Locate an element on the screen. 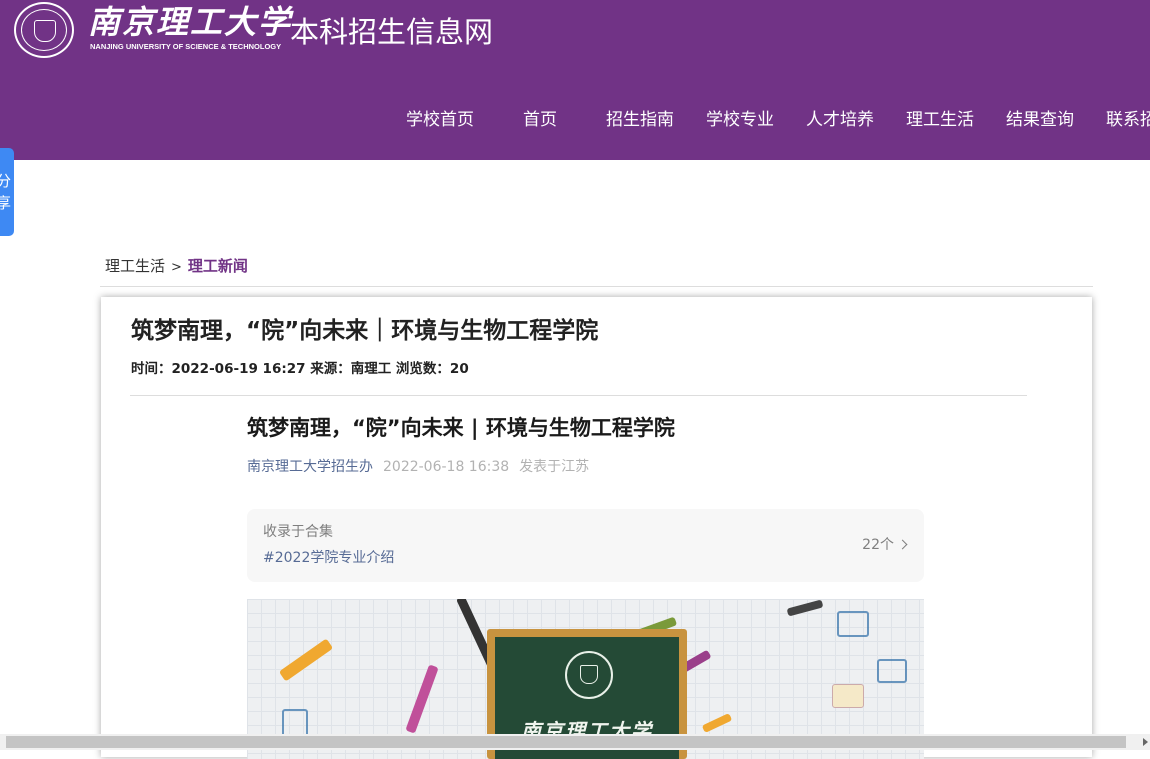  breadcrumb: 理工生活 > 理工新闻 is located at coordinates (176, 267).